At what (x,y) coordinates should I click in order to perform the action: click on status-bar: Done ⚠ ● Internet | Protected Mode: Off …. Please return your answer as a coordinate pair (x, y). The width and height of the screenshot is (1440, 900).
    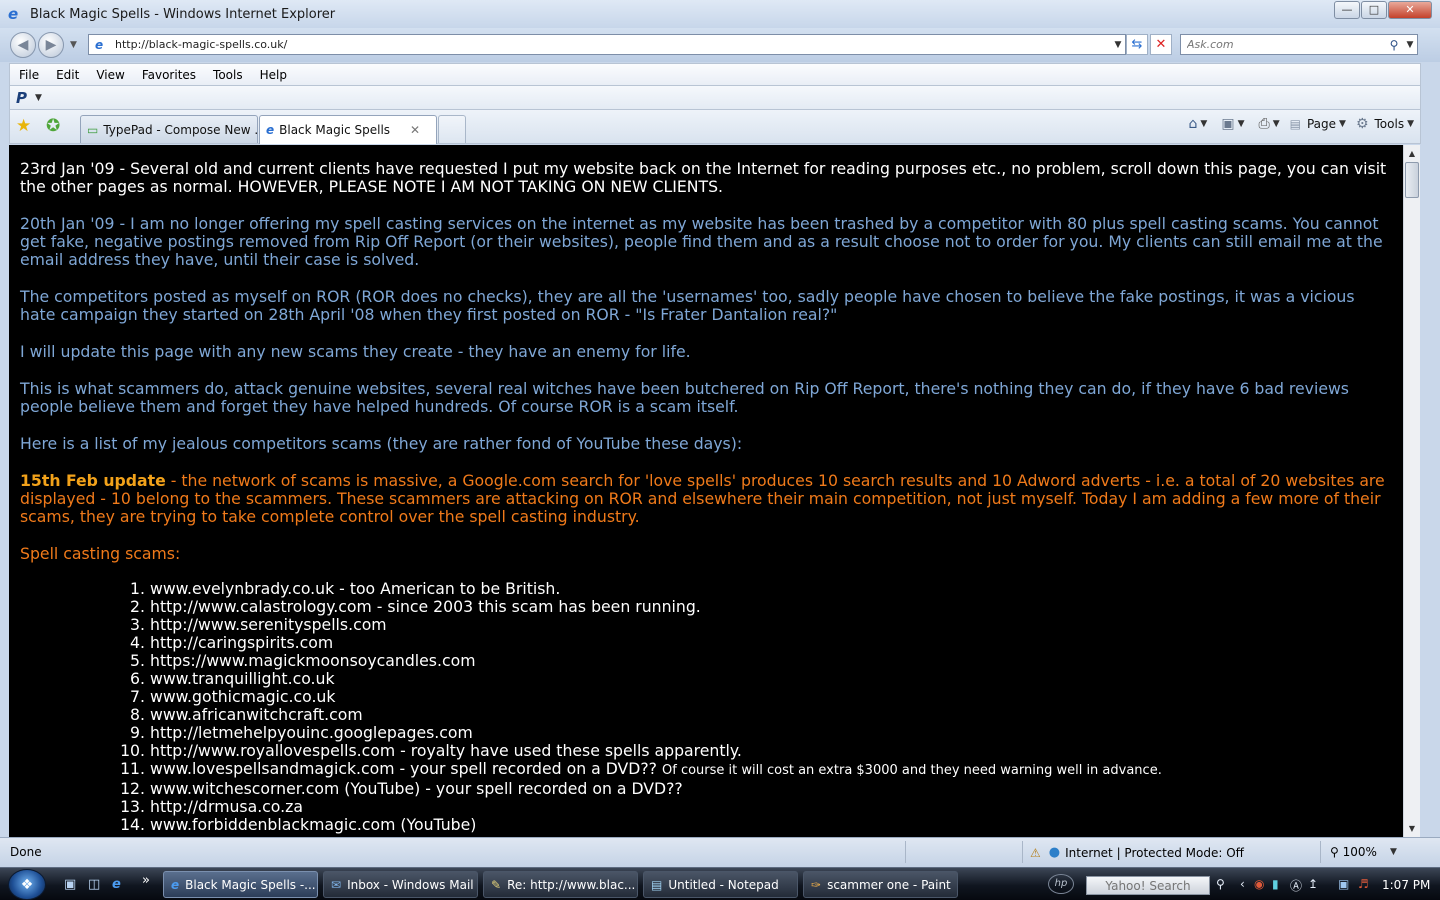
    Looking at the image, I should click on (720, 852).